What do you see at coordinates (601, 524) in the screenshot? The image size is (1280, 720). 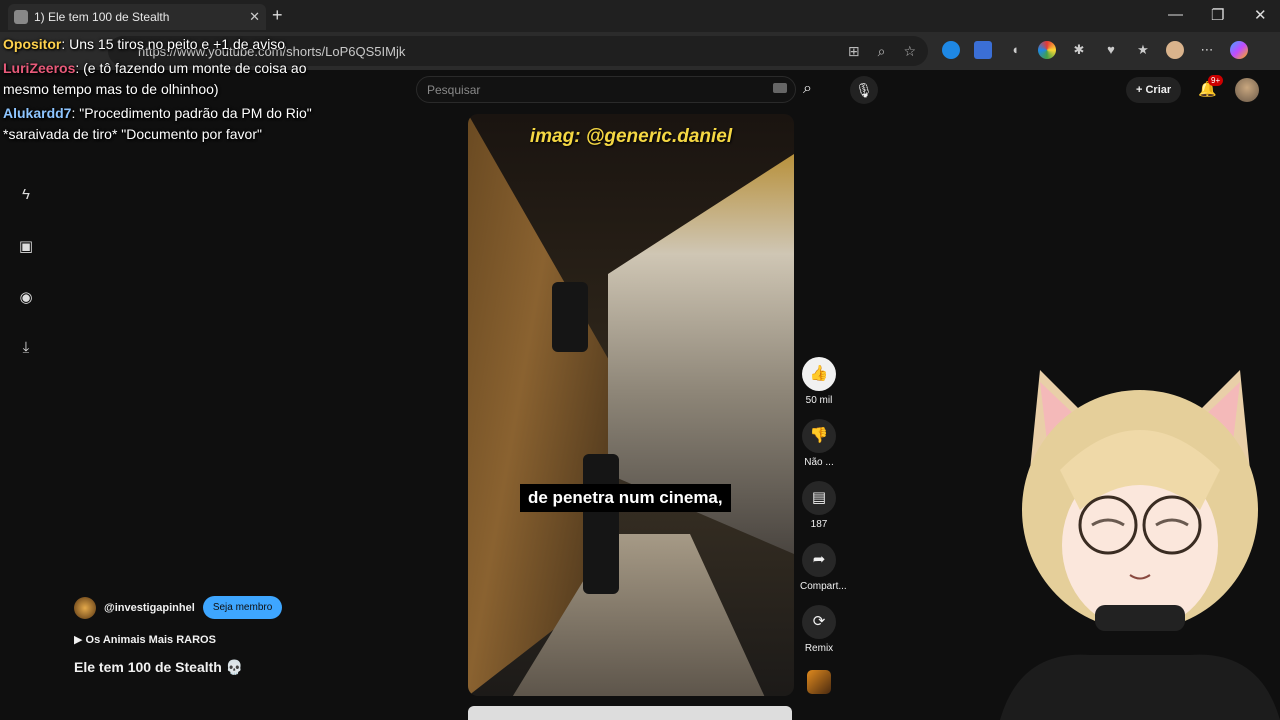 I see `video-person-walking` at bounding box center [601, 524].